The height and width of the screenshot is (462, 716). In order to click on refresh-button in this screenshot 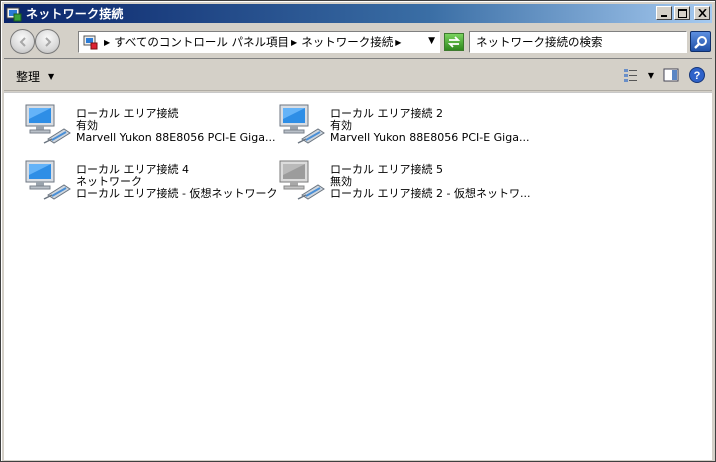, I will do `click(454, 42)`.